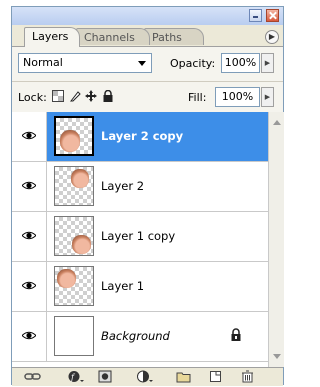 The image size is (320, 387). What do you see at coordinates (237, 97) in the screenshot?
I see `fill-input: 100%` at bounding box center [237, 97].